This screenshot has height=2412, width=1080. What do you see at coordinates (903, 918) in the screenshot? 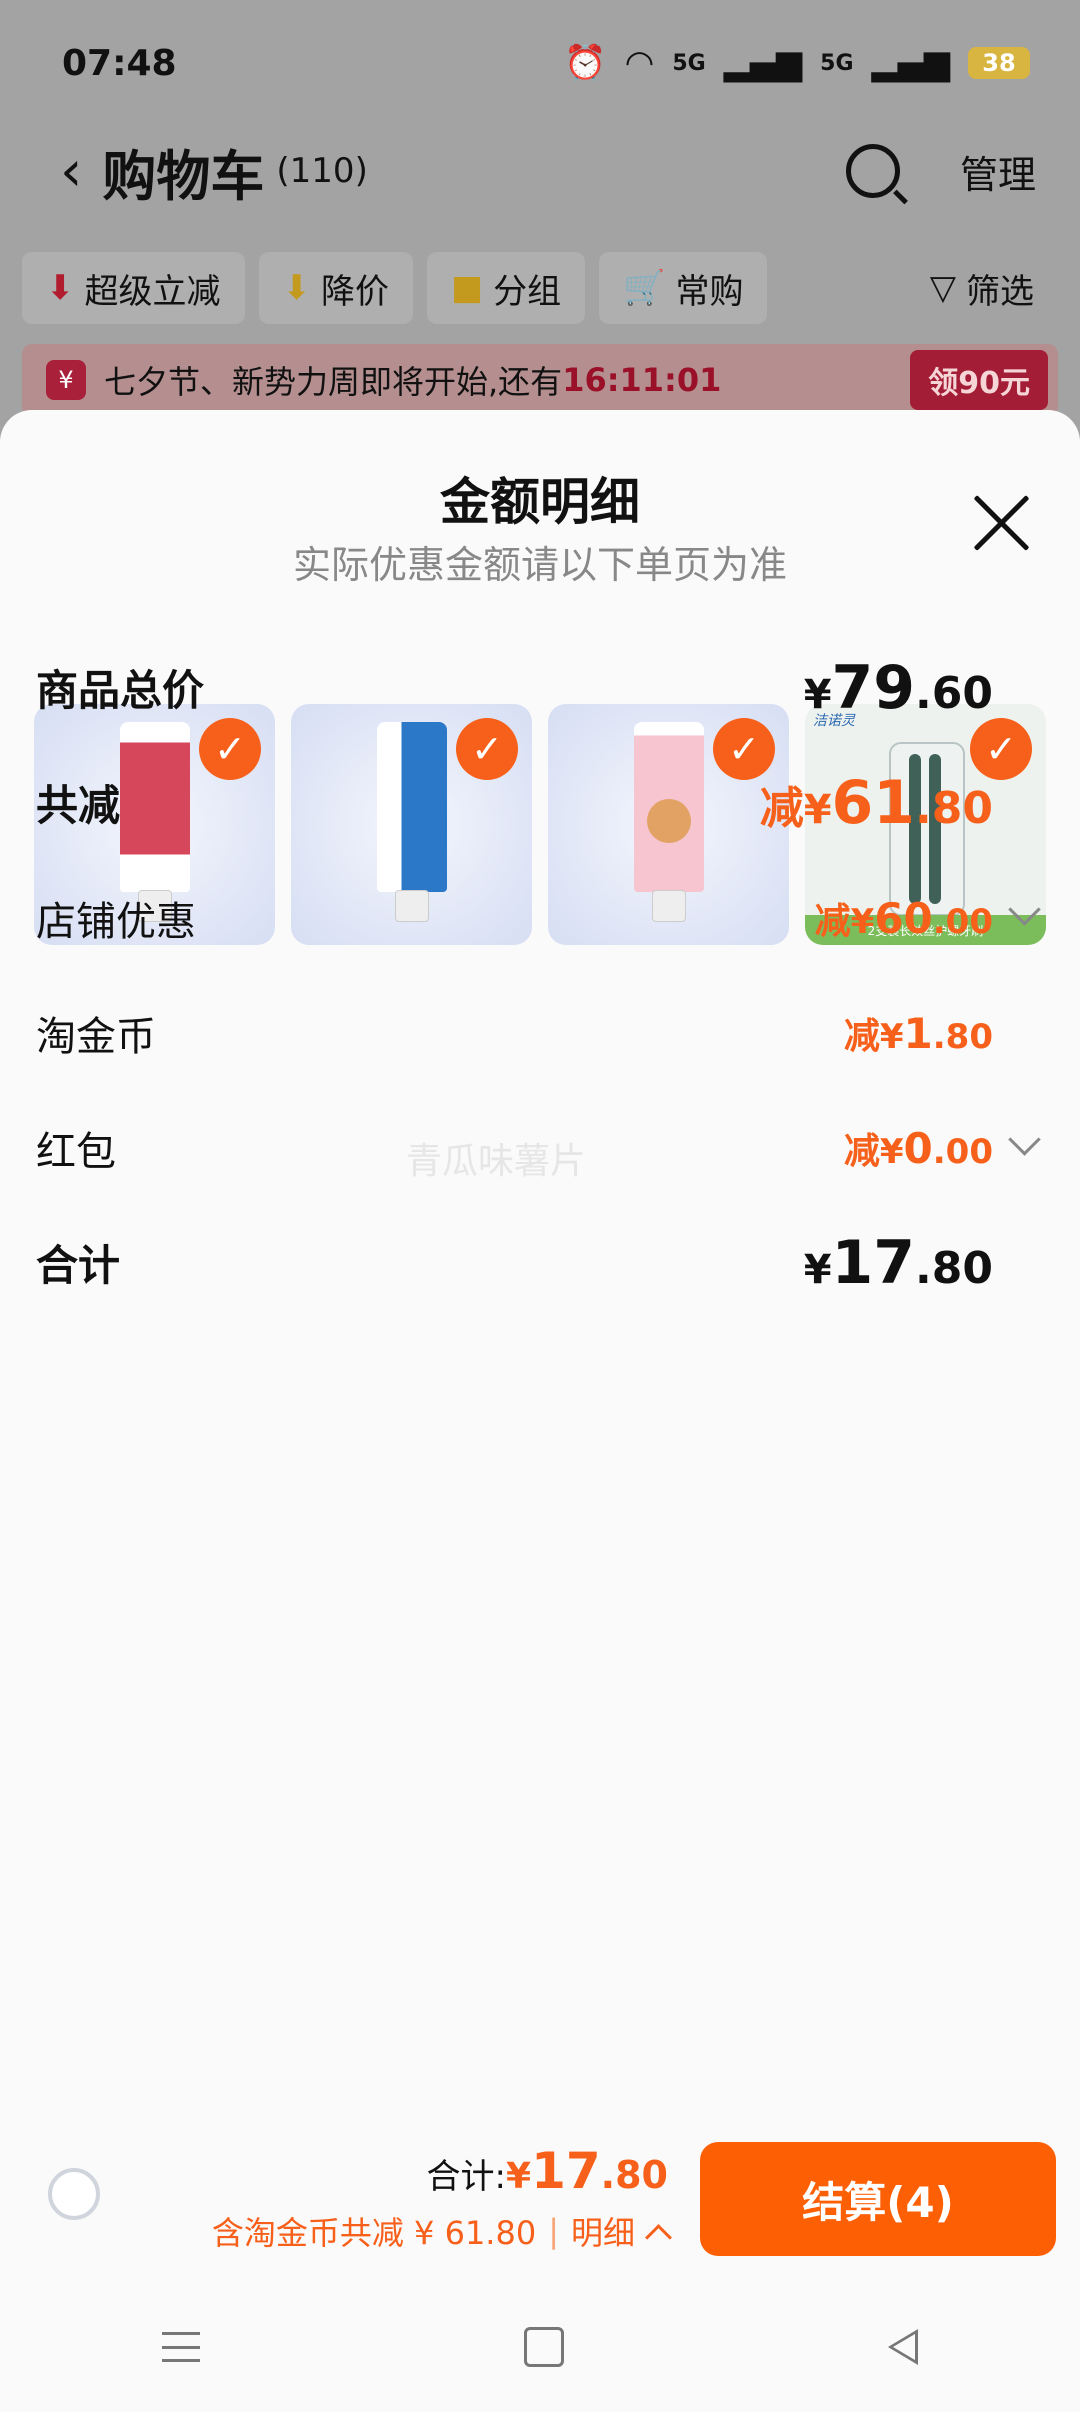
I see `row-value: 减 ¥60.00` at bounding box center [903, 918].